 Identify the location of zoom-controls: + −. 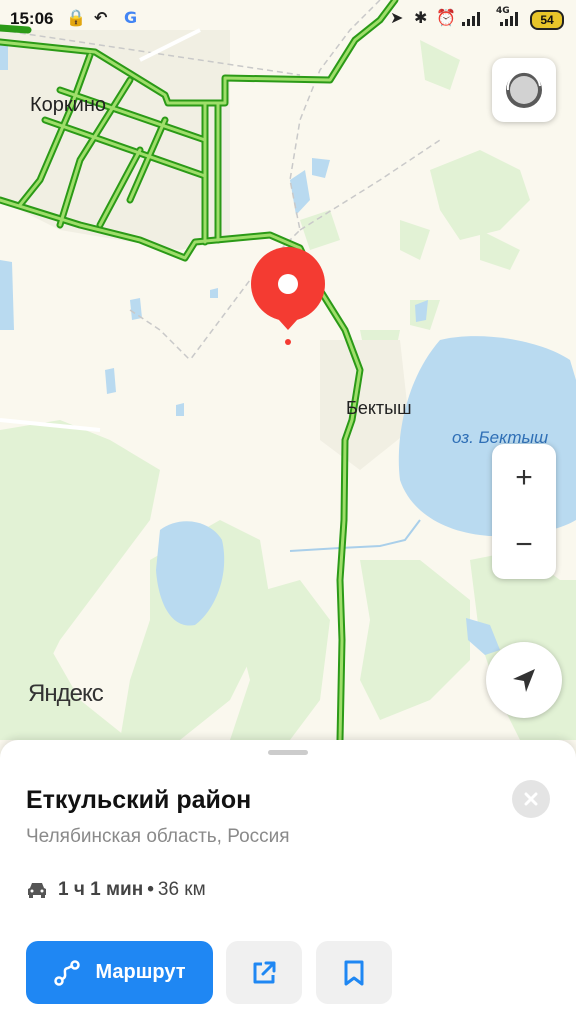
(524, 511).